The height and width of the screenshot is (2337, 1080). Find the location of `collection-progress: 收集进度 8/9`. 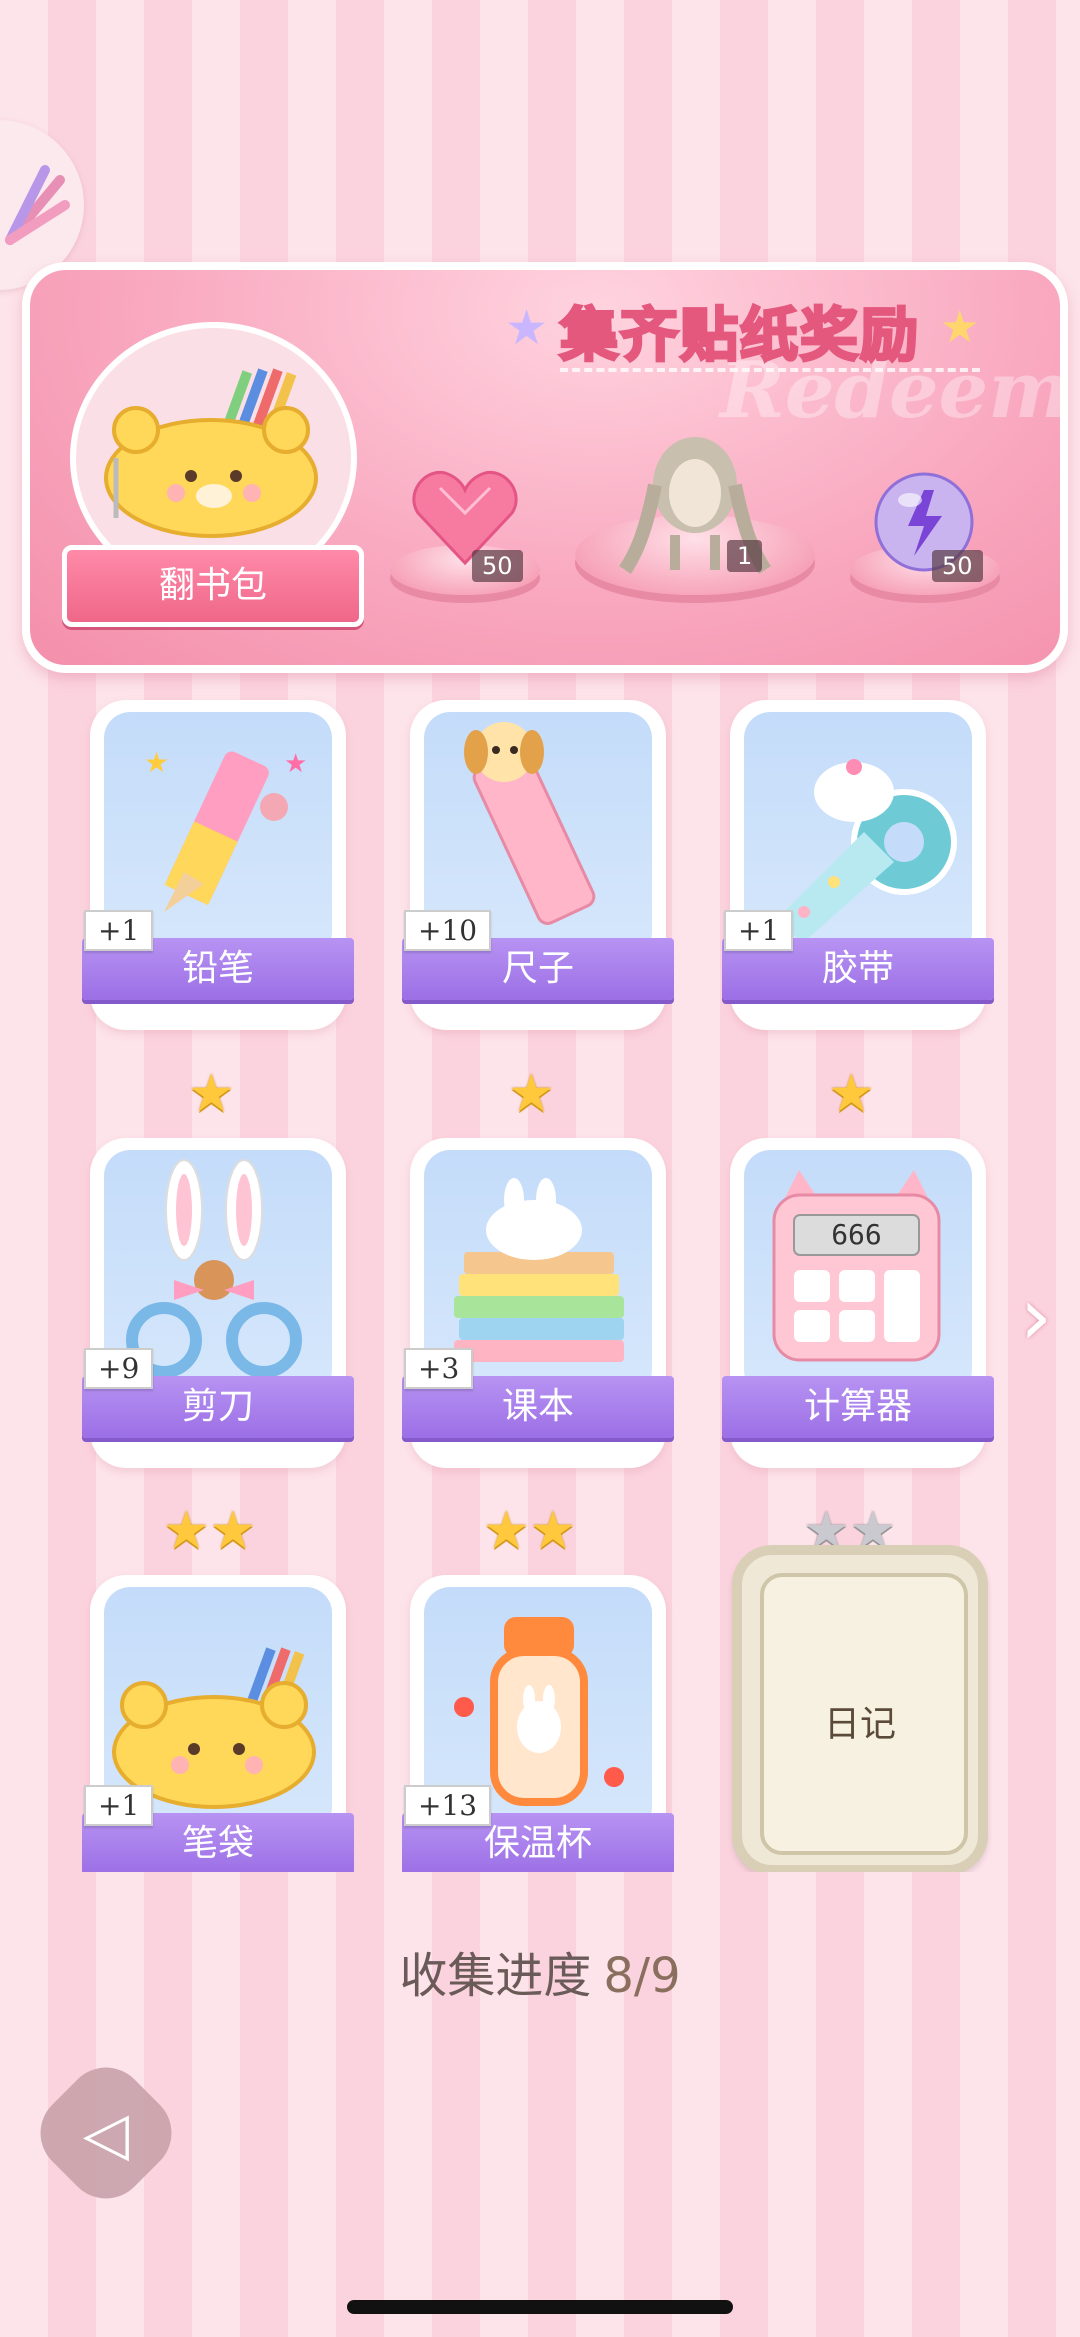

collection-progress: 收集进度 8/9 is located at coordinates (540, 1971).